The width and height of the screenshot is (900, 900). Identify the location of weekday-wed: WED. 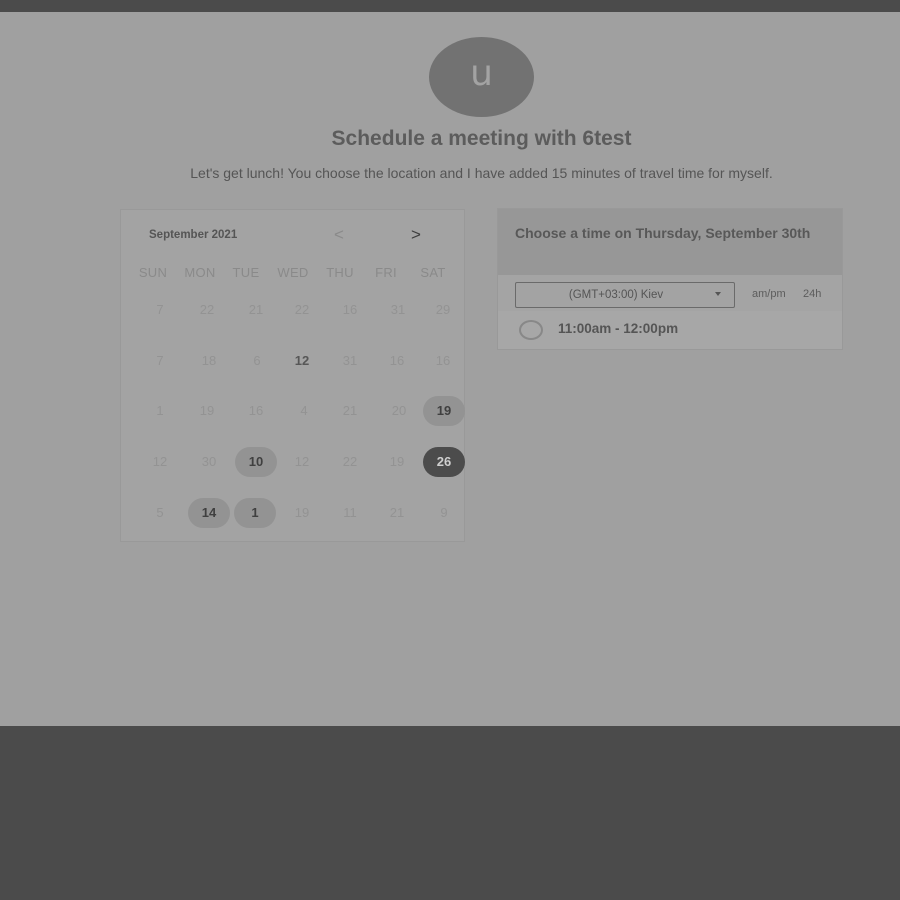
(293, 272).